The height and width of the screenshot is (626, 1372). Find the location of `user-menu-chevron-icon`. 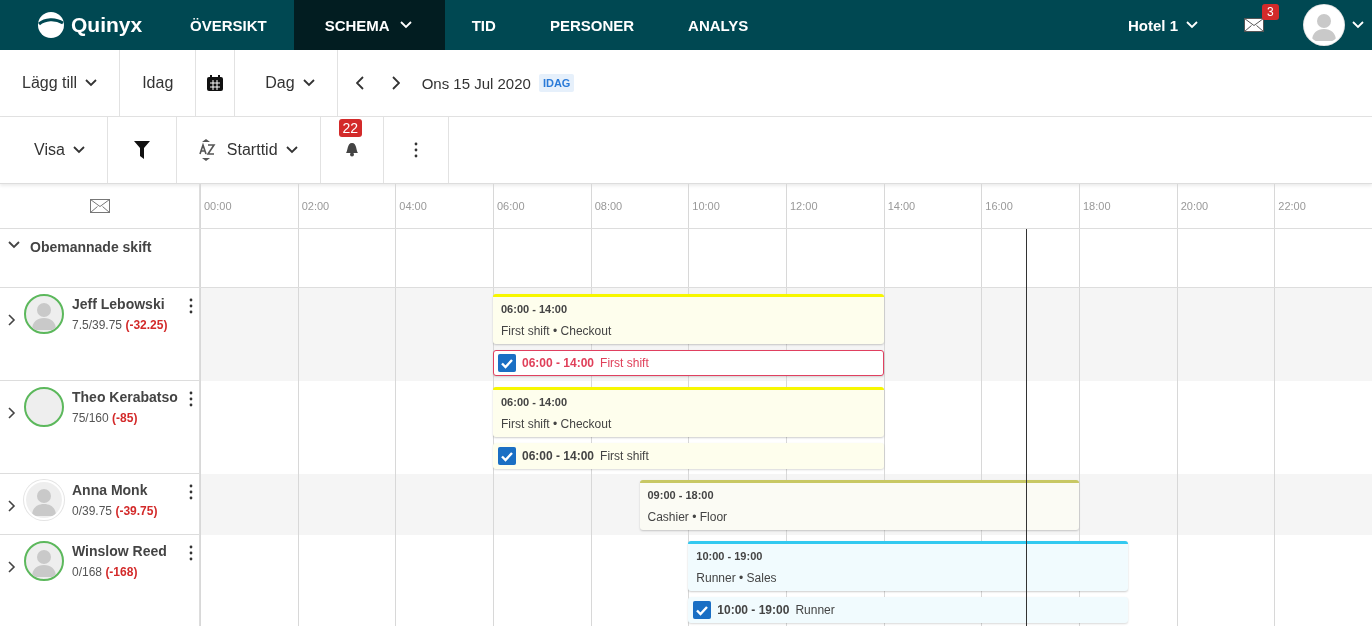

user-menu-chevron-icon is located at coordinates (1358, 25).